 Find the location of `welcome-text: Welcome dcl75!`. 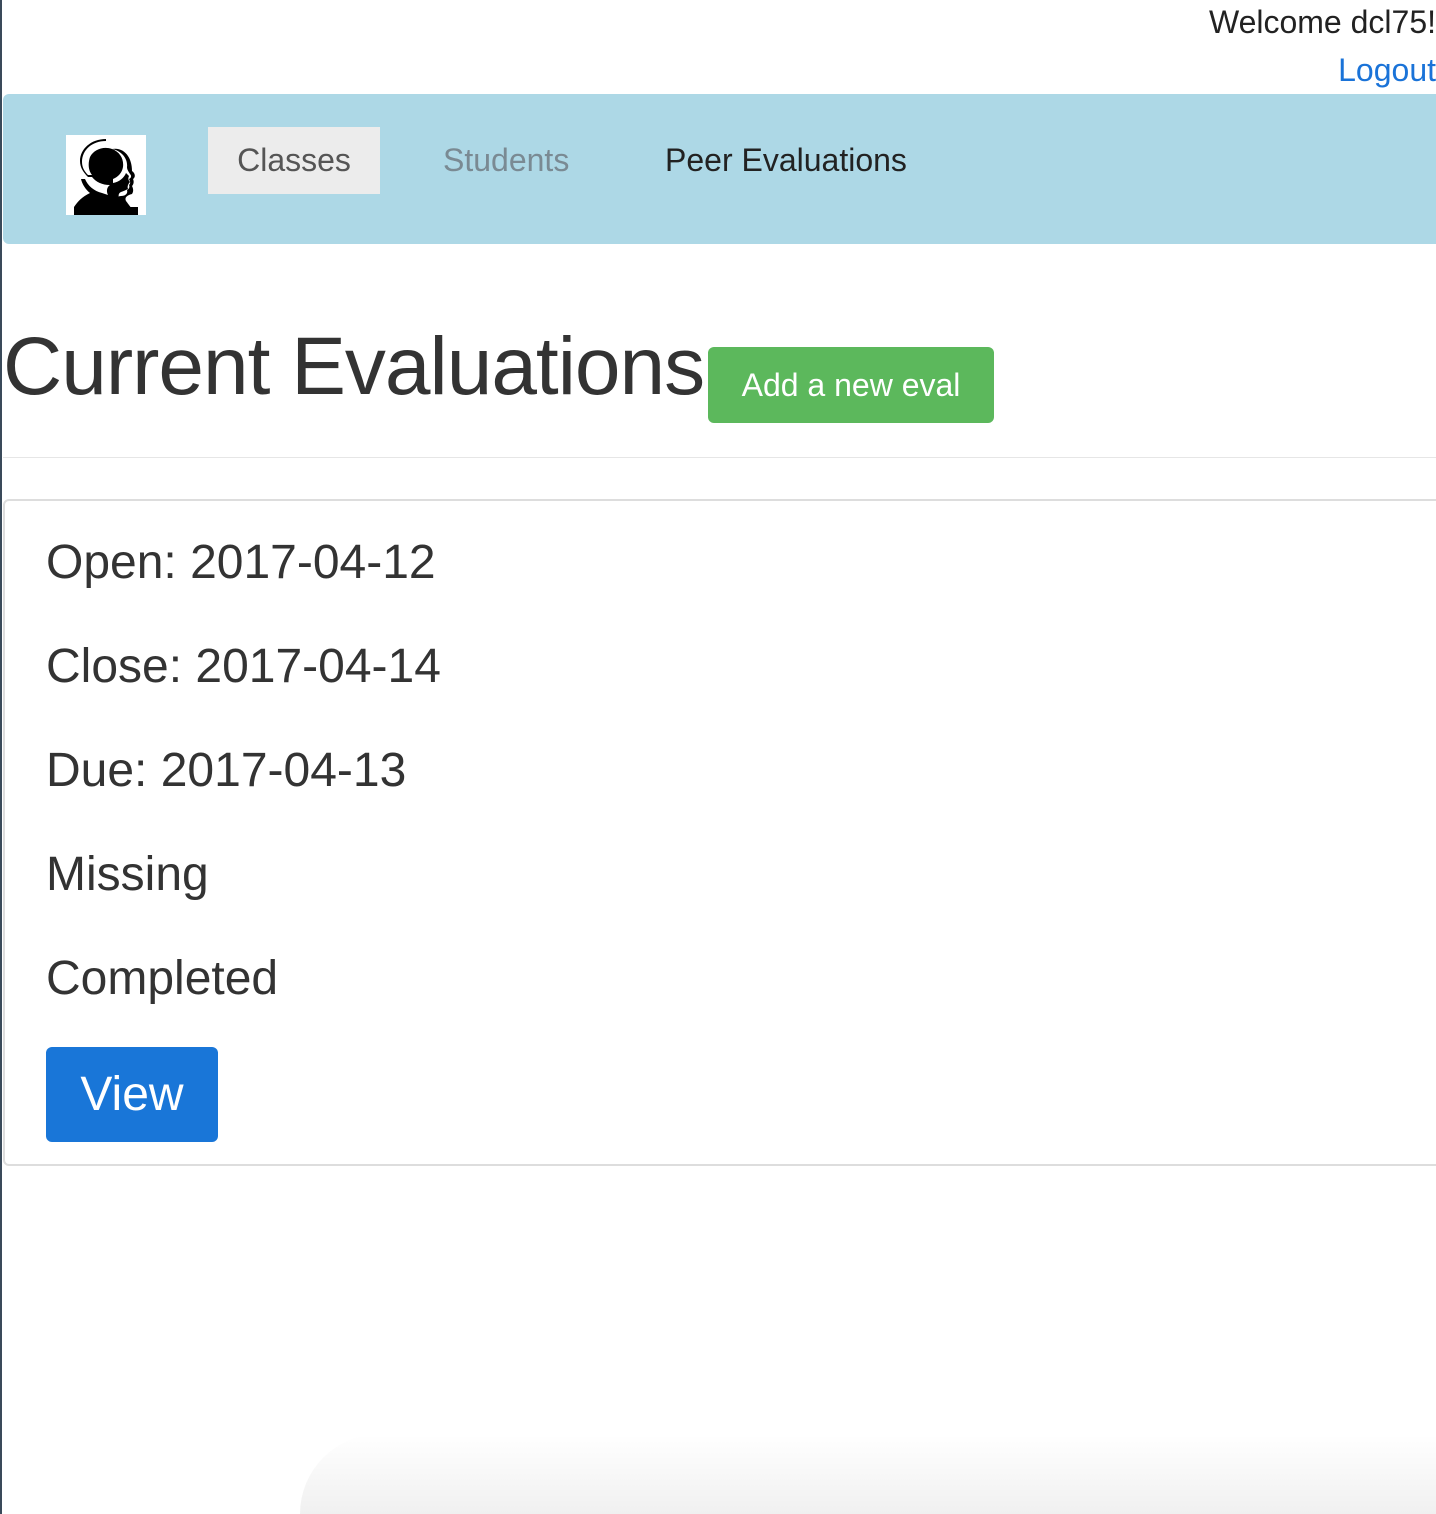

welcome-text: Welcome dcl75! is located at coordinates (1322, 22).